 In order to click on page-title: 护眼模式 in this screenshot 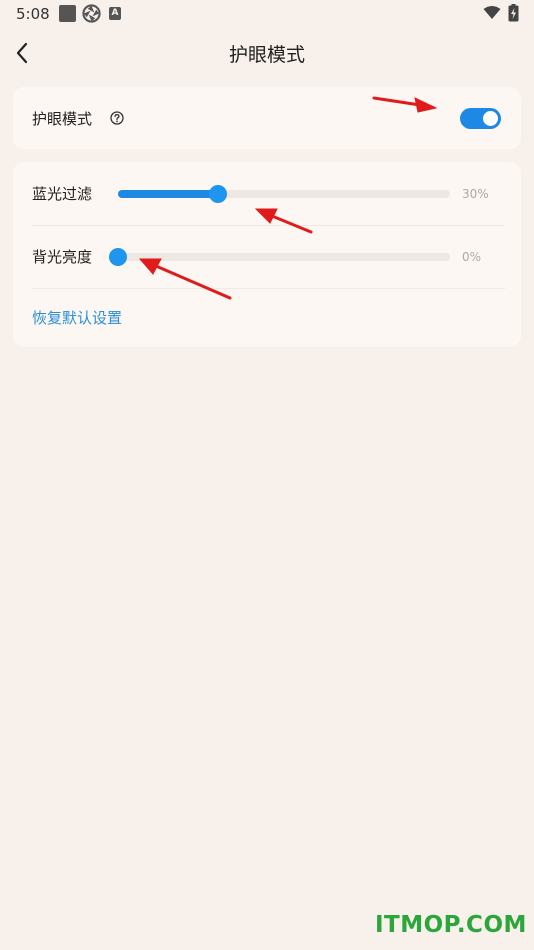, I will do `click(266, 55)`.